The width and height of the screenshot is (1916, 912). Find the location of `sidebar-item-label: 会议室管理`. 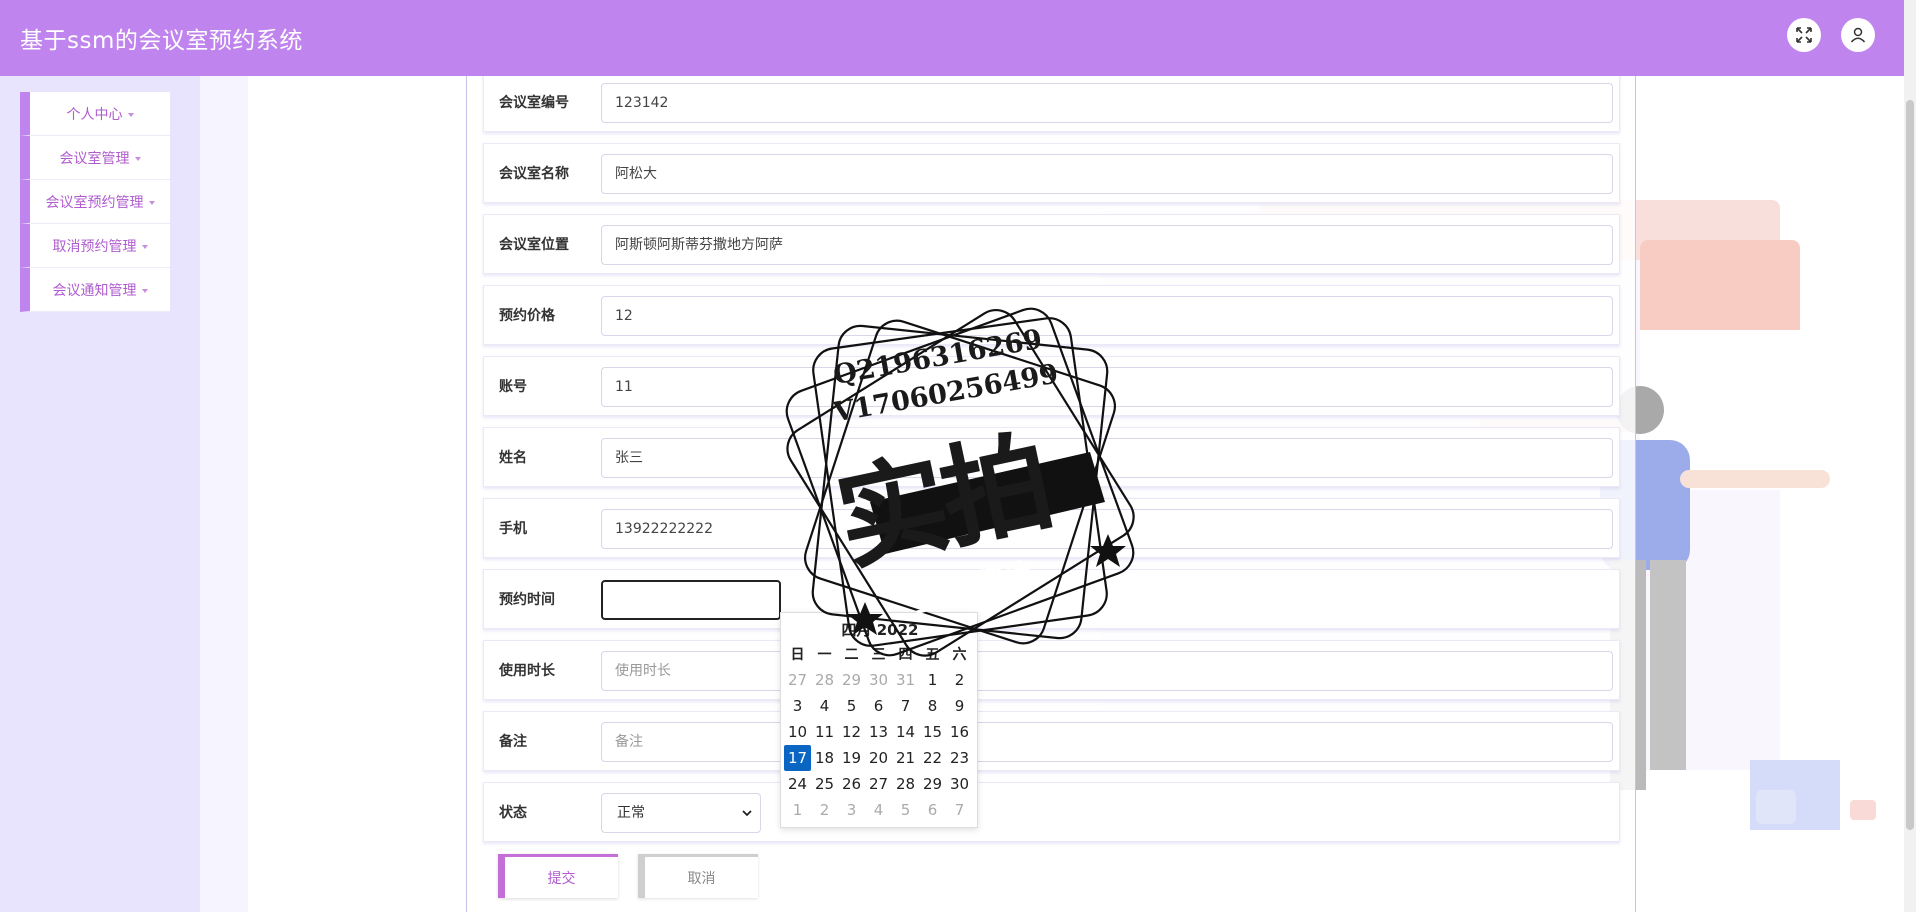

sidebar-item-label: 会议室管理 is located at coordinates (94, 158).